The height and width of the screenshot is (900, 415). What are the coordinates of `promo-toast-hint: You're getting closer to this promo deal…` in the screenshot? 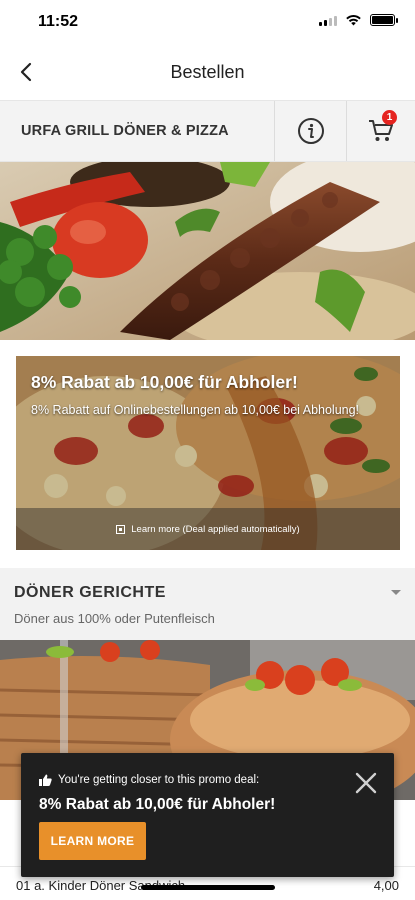 It's located at (149, 780).